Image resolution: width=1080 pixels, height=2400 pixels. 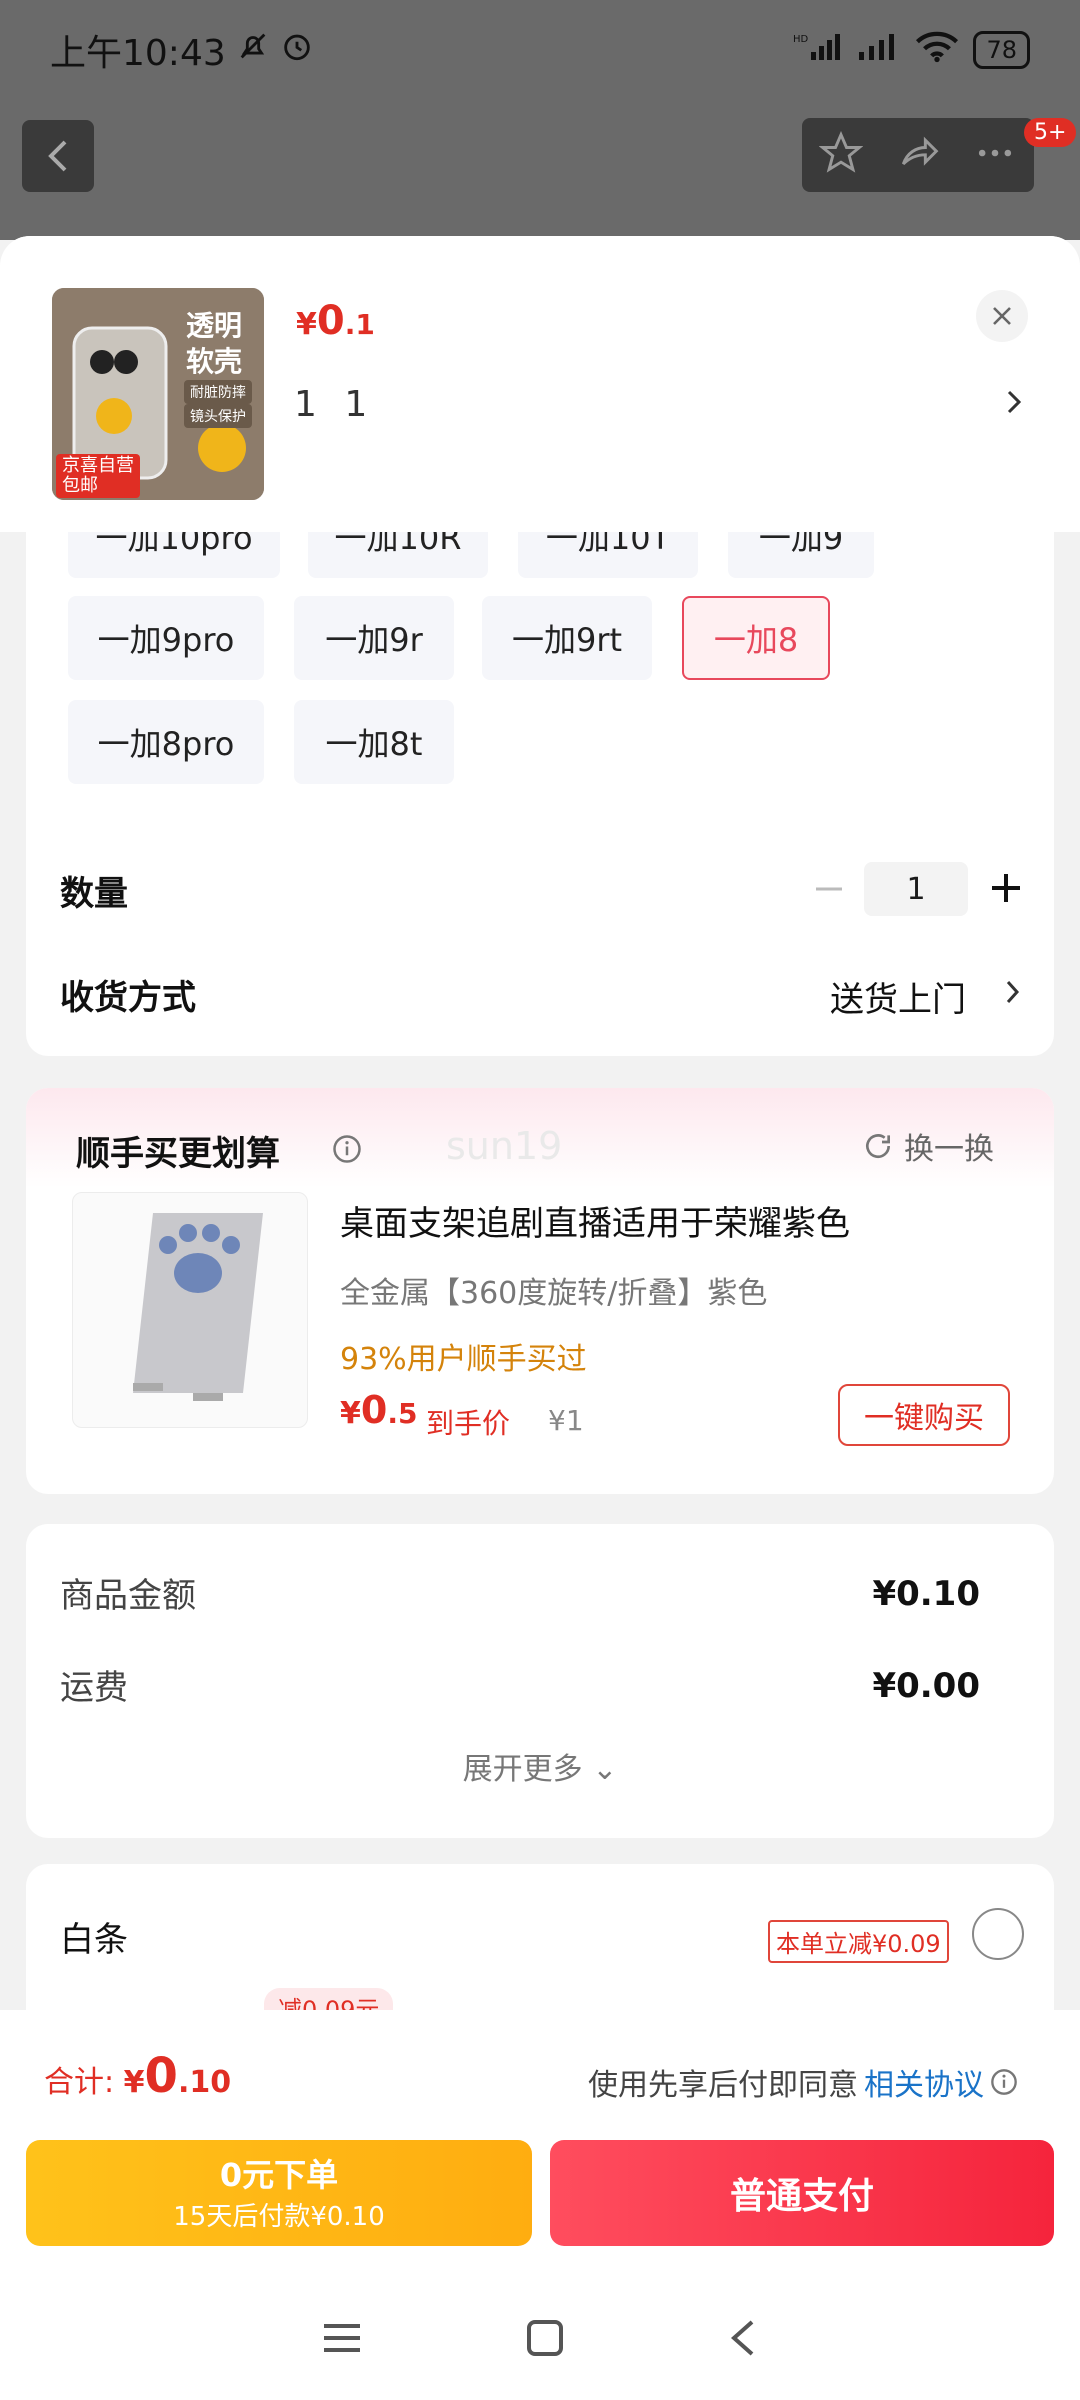 I want to click on goods-amount-value: ¥0.10, so click(x=926, y=1594).